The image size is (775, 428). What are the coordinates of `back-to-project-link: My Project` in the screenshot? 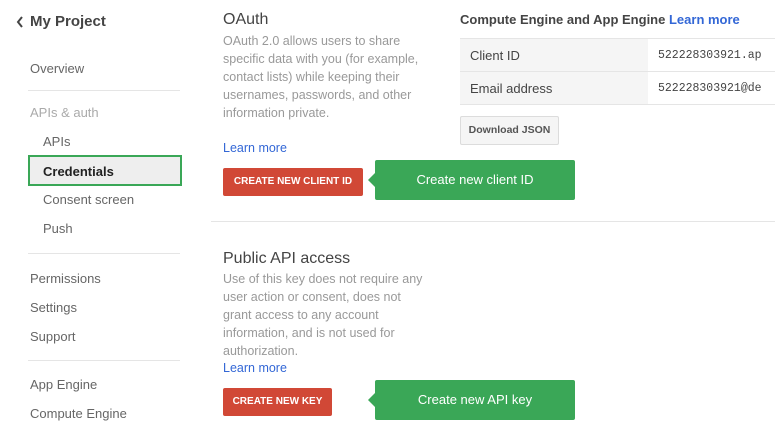 It's located at (61, 21).